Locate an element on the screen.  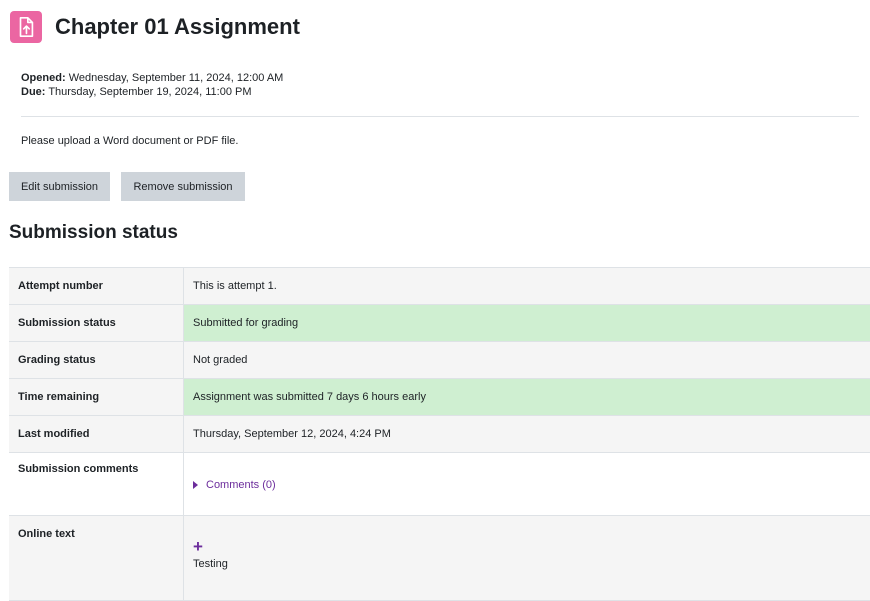
assignment-upload-icon is located at coordinates (26, 27).